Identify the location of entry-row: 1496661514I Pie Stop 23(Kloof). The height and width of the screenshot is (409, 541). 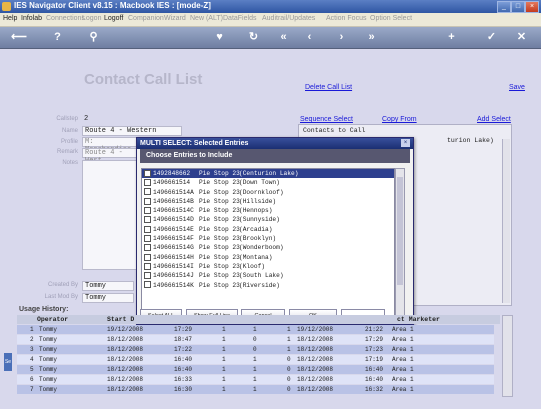
(268, 266).